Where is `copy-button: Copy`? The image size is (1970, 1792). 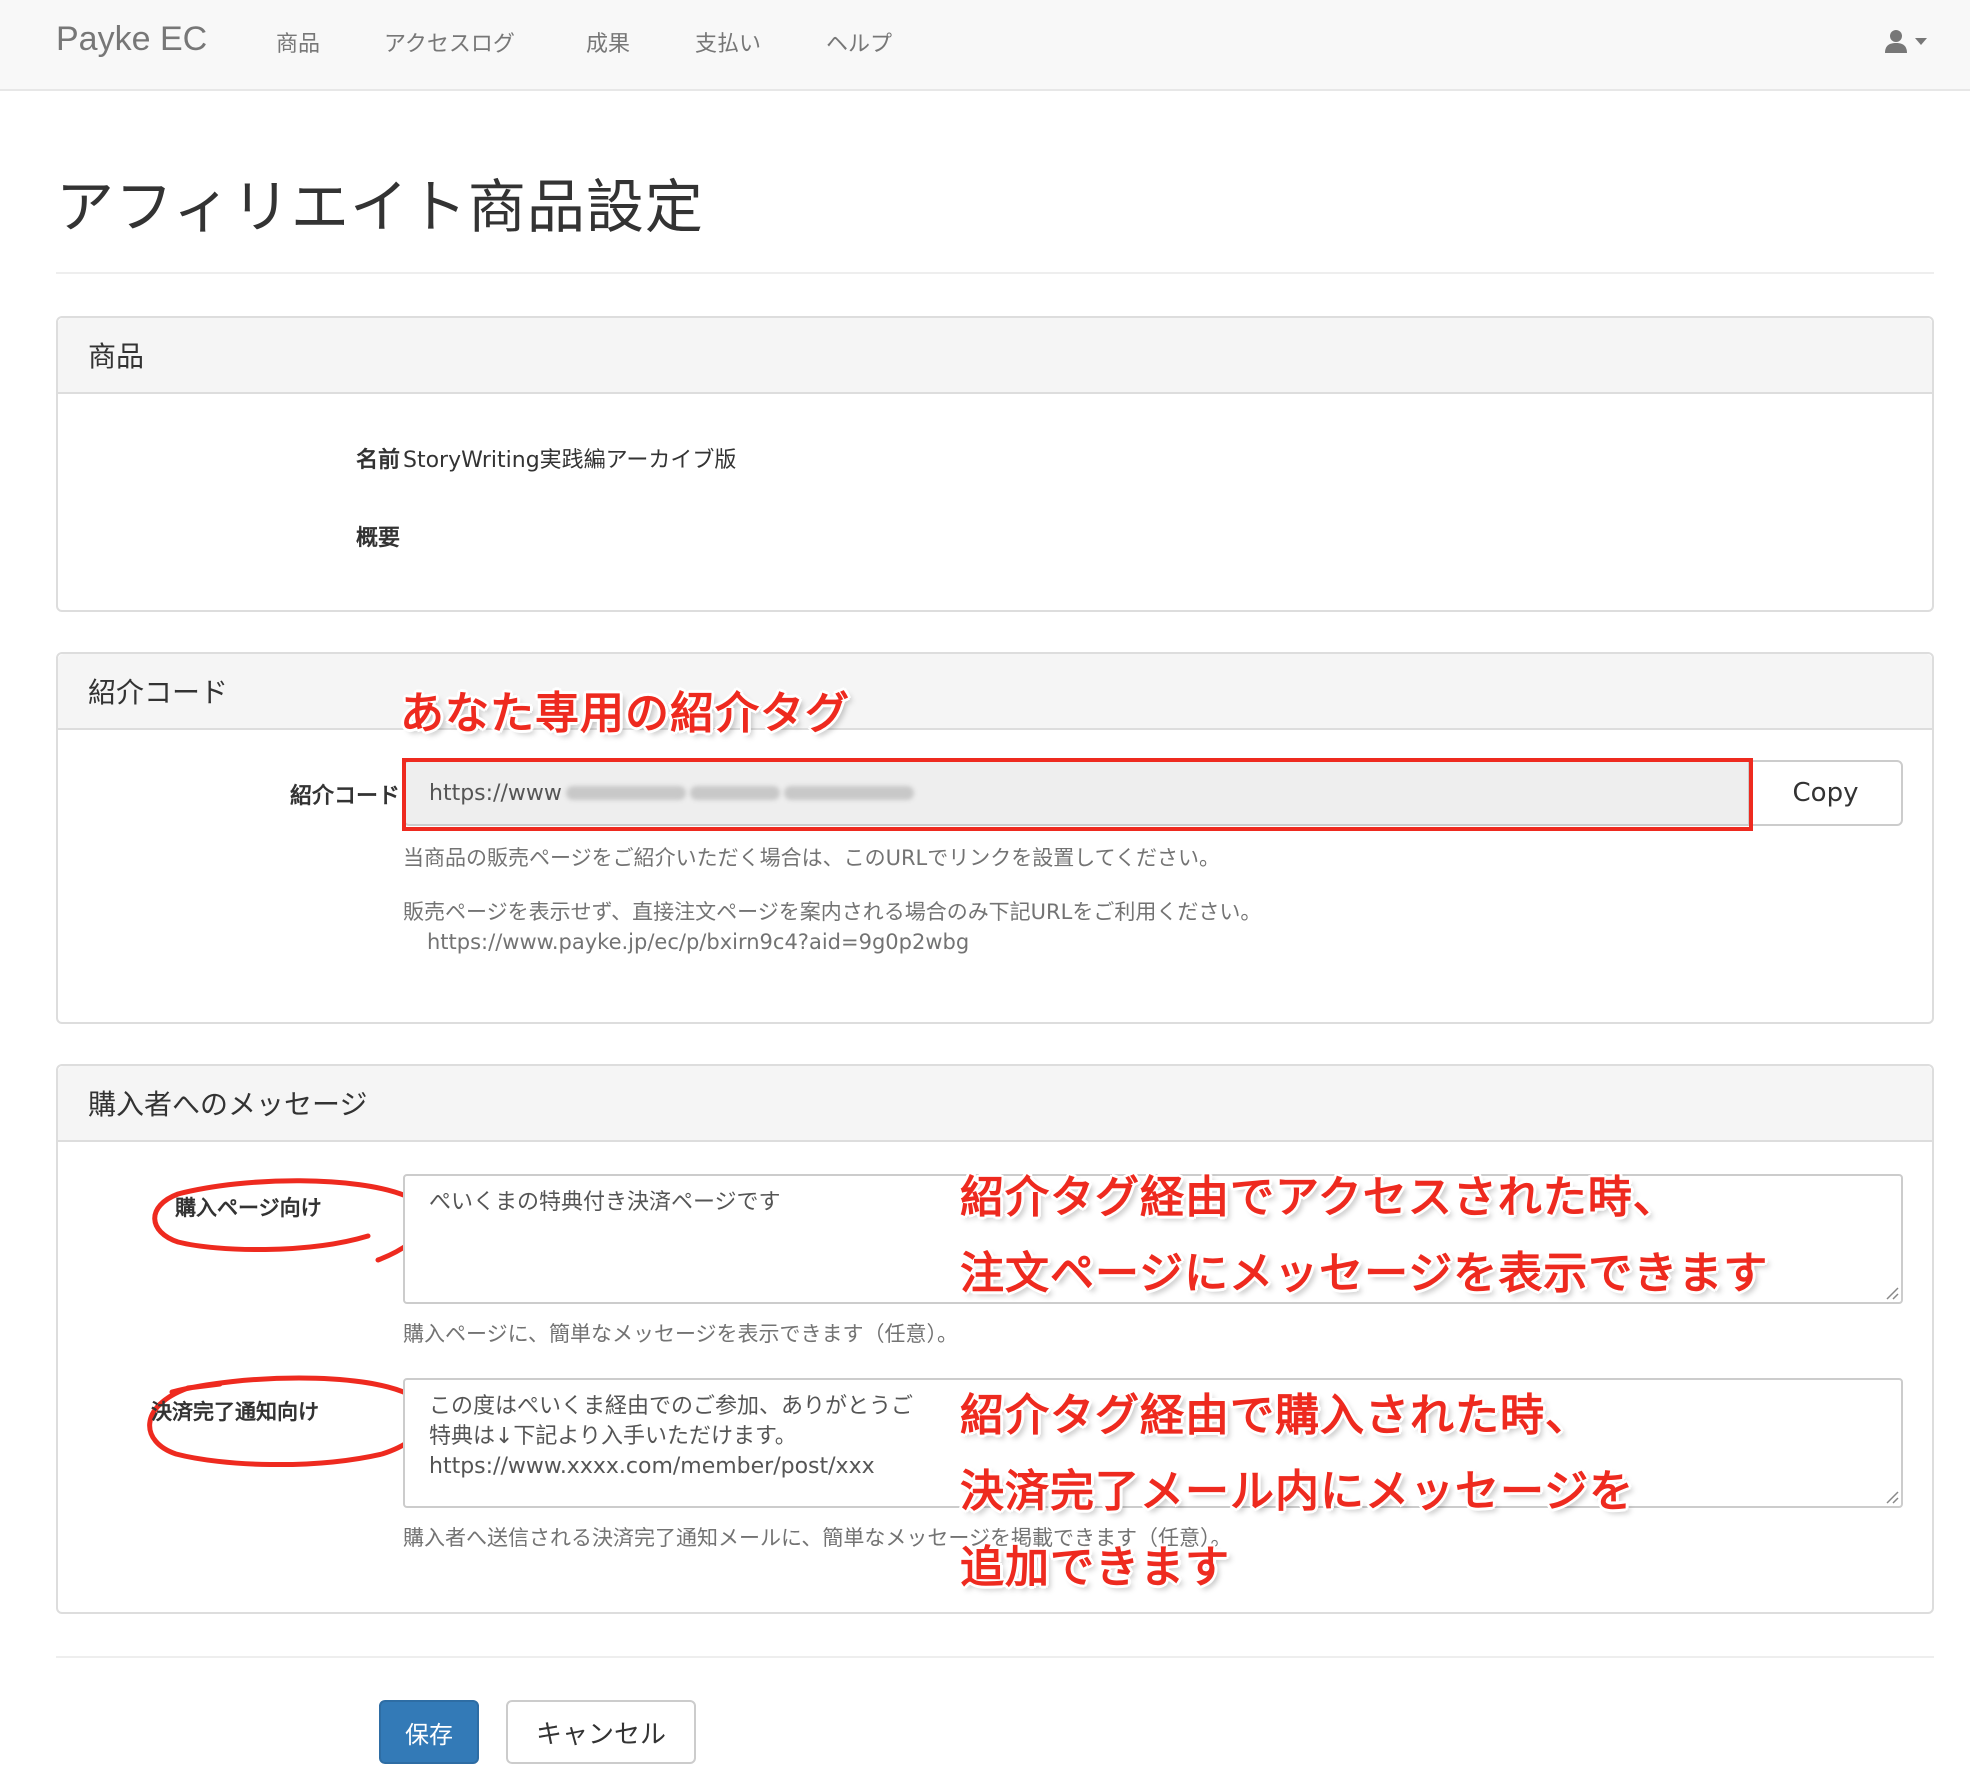
copy-button: Copy is located at coordinates (1825, 793).